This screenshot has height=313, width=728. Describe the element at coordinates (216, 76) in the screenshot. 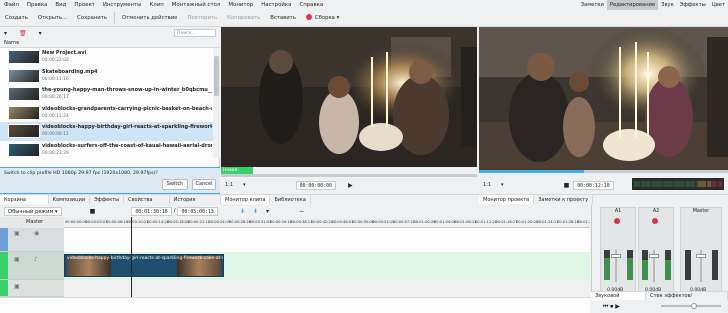

I see `scrollbar-handle` at that location.